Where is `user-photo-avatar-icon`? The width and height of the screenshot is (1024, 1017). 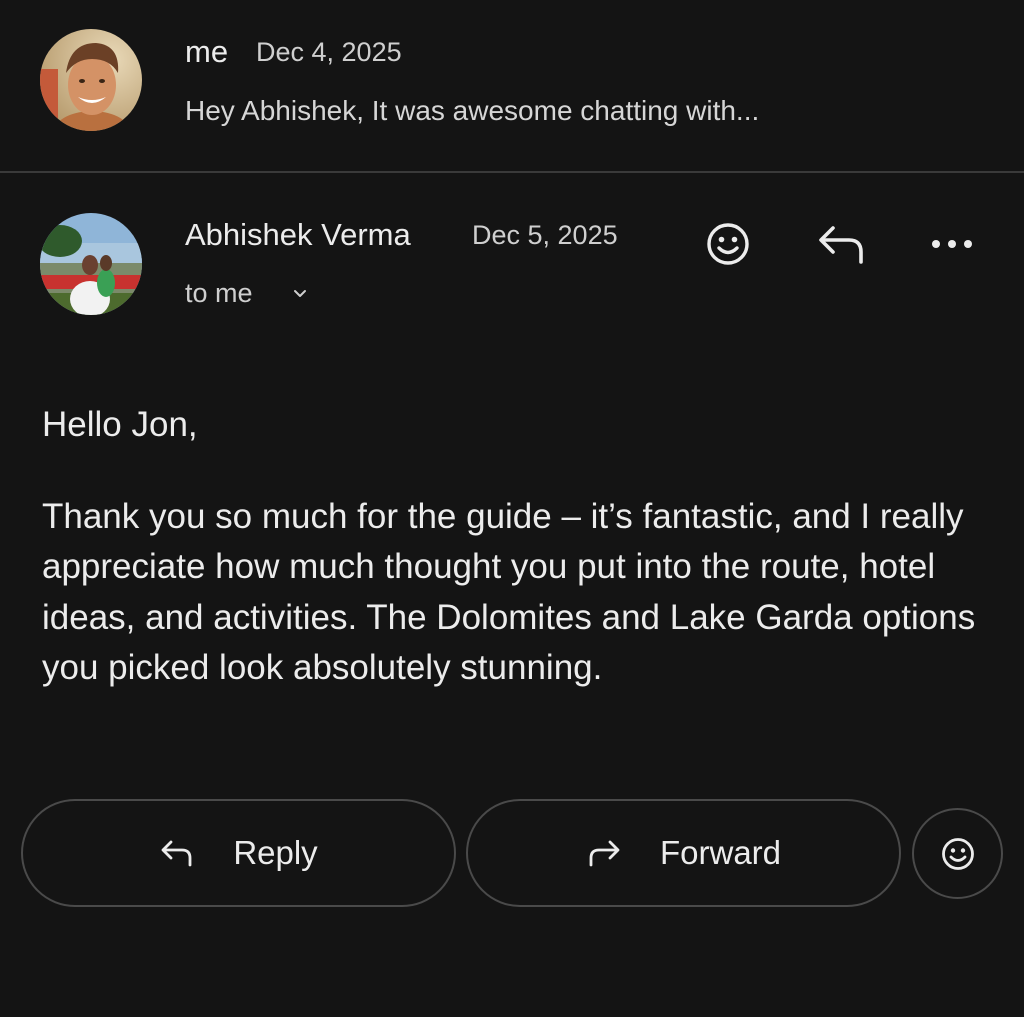
user-photo-avatar-icon is located at coordinates (91, 80).